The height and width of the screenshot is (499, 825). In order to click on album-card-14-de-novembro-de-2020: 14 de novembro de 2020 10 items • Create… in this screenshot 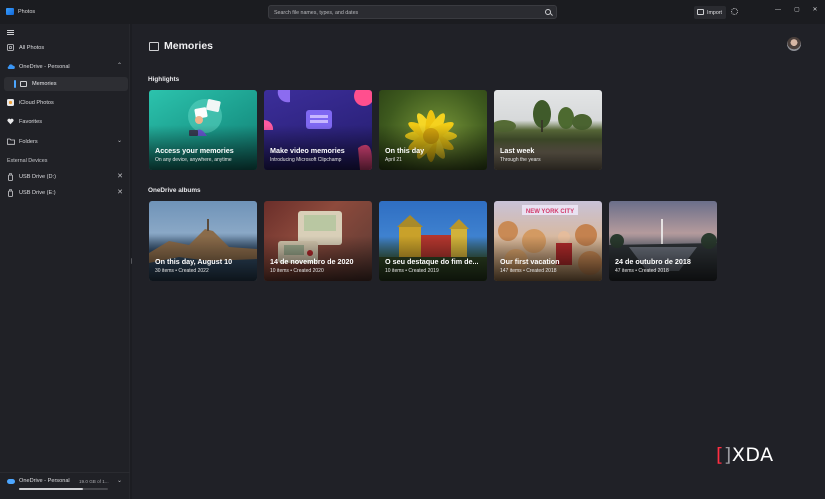, I will do `click(318, 241)`.